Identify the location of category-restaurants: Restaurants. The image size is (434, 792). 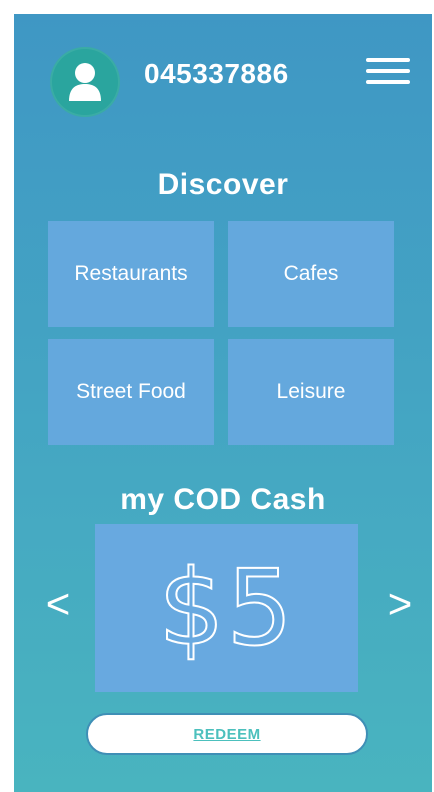
(131, 274).